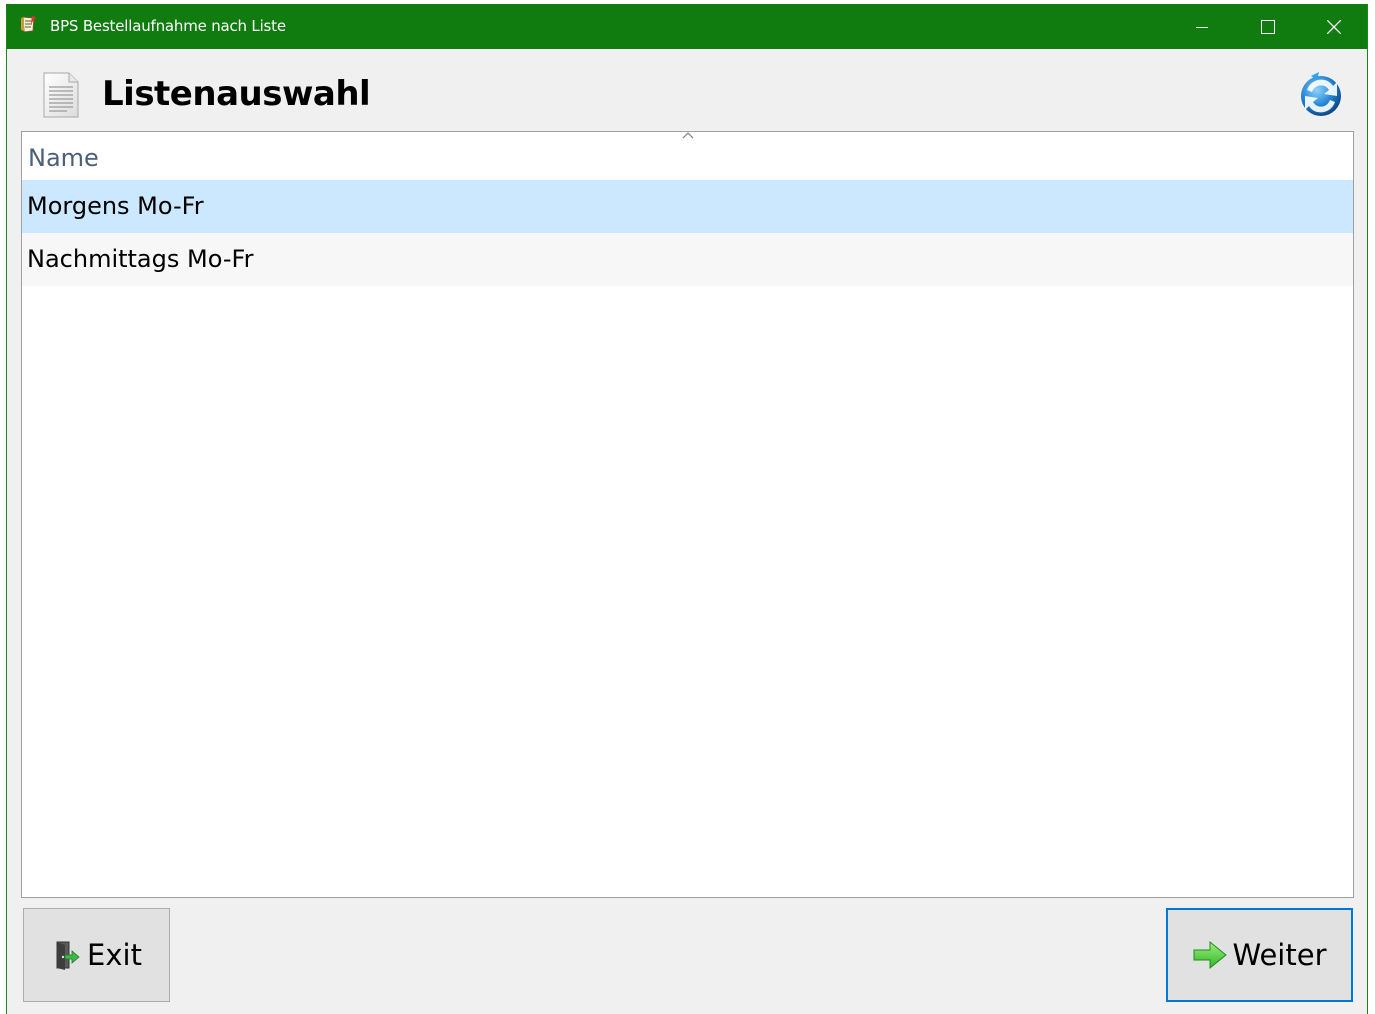 The height and width of the screenshot is (1014, 1375). I want to click on refresh-icon, so click(1321, 95).